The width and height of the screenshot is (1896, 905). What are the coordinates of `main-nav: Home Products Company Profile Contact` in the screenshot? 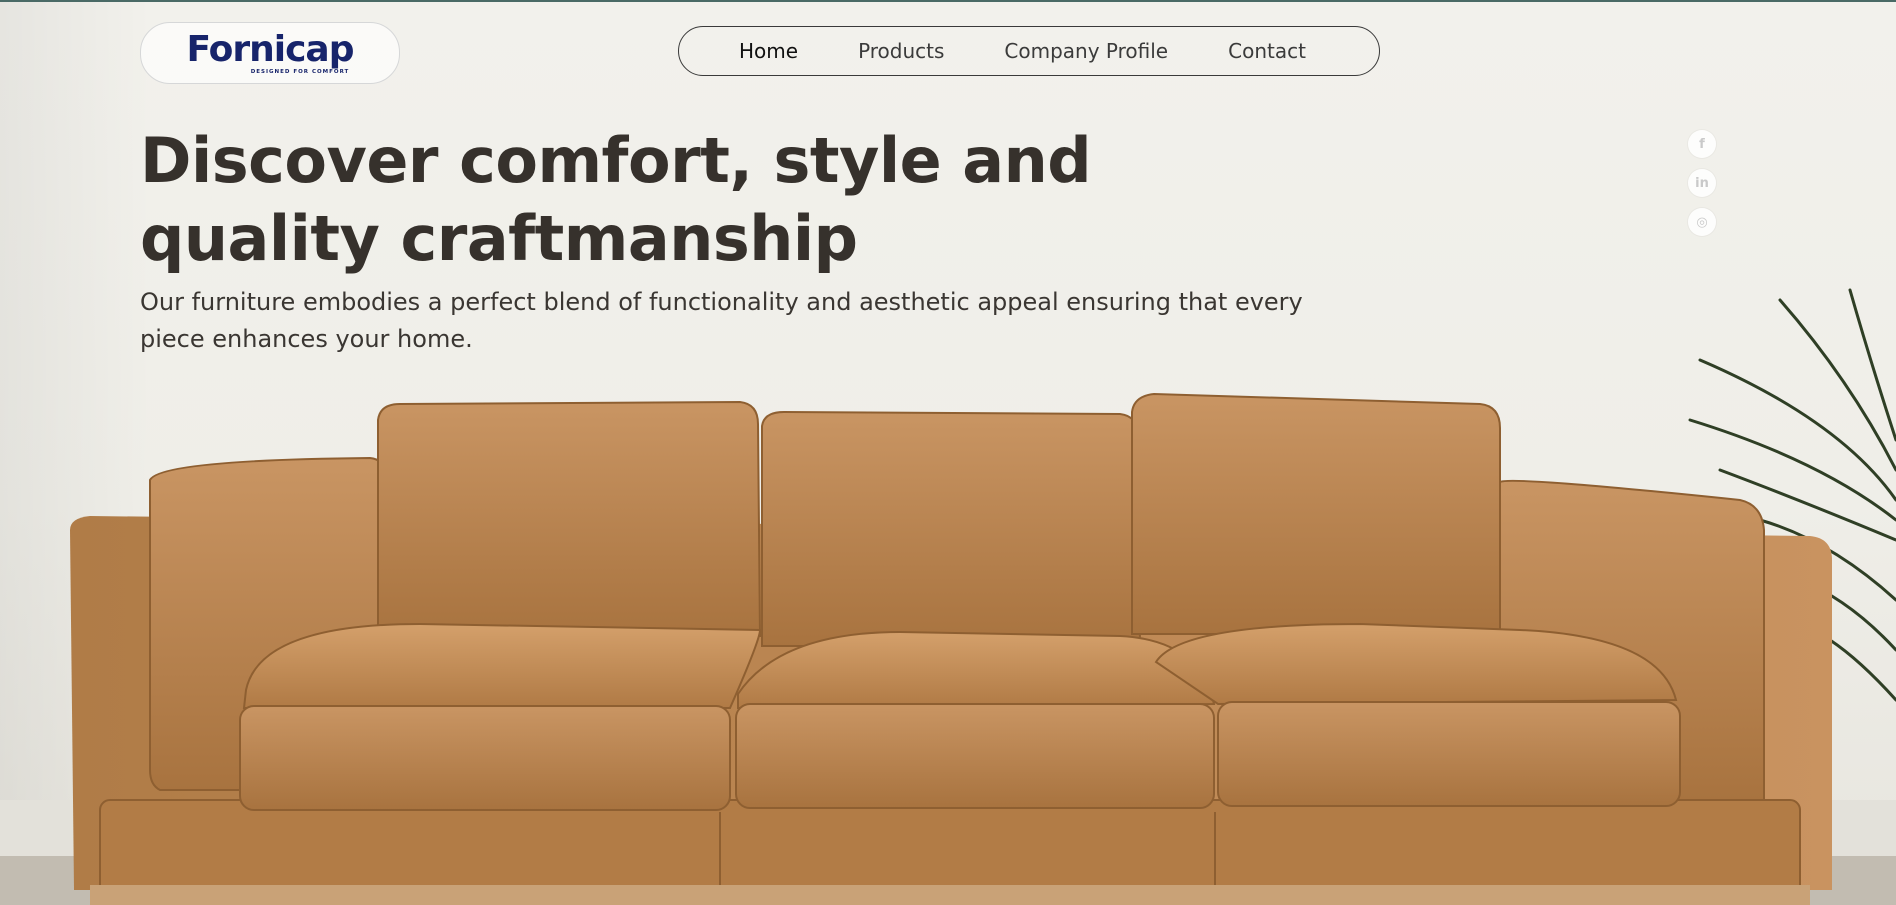 It's located at (1029, 51).